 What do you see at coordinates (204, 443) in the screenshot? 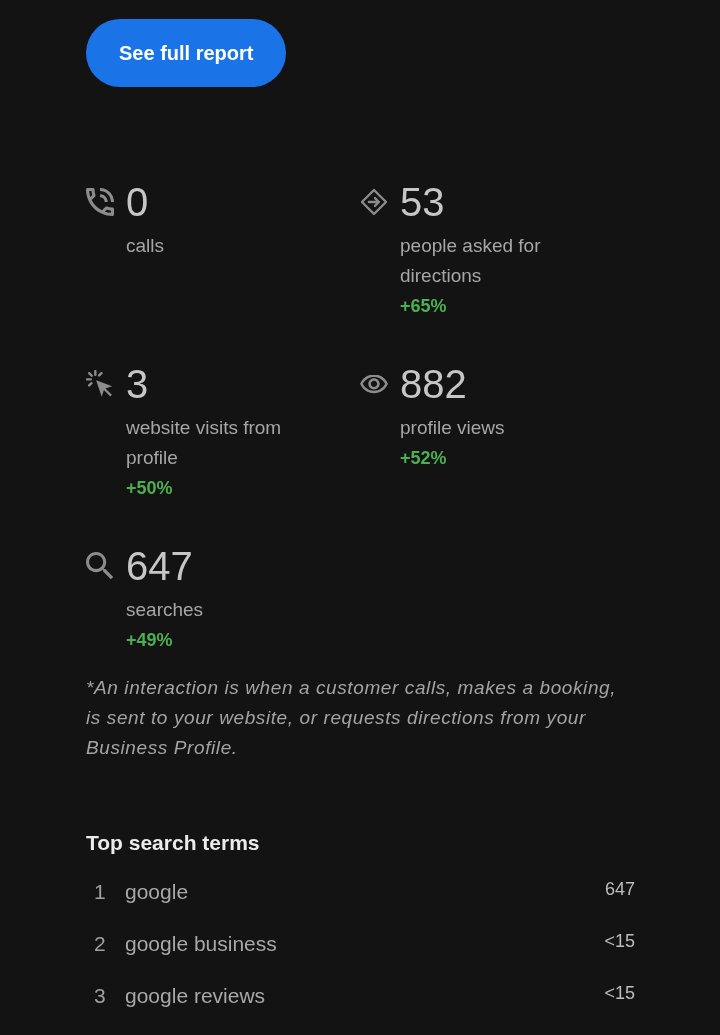
I see `metric-label: website visits from profile` at bounding box center [204, 443].